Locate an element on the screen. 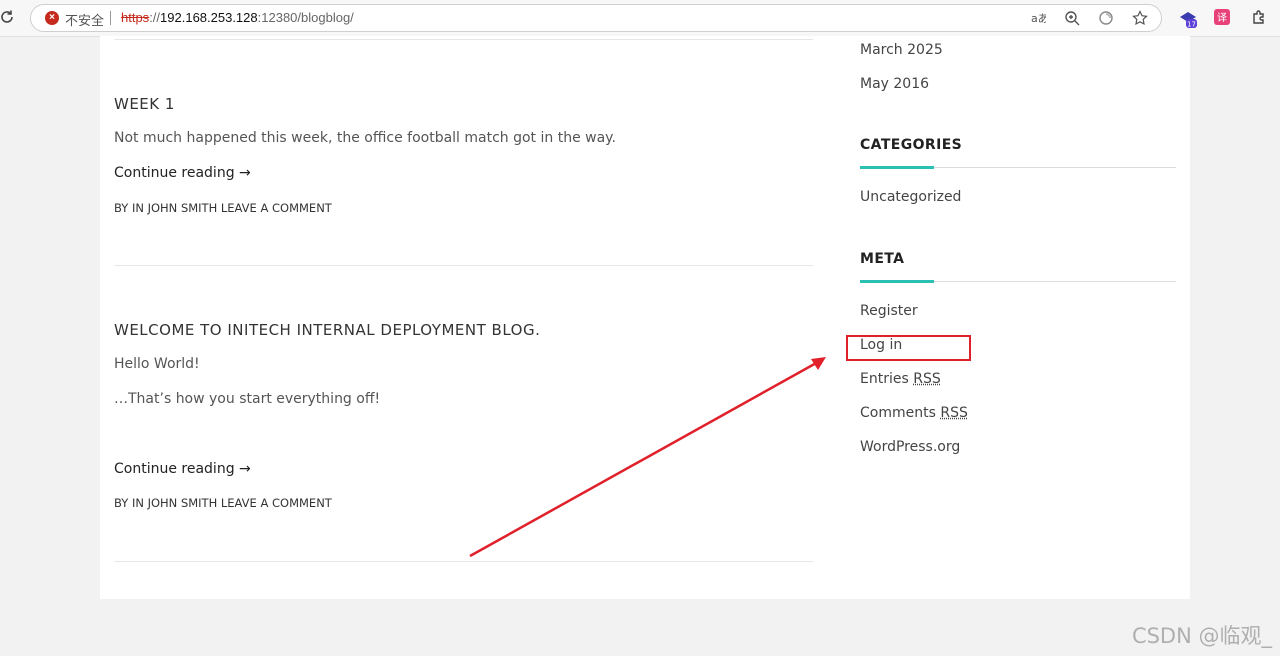 This screenshot has height=656, width=1280. extensions-puzzle-icon is located at coordinates (1259, 17).